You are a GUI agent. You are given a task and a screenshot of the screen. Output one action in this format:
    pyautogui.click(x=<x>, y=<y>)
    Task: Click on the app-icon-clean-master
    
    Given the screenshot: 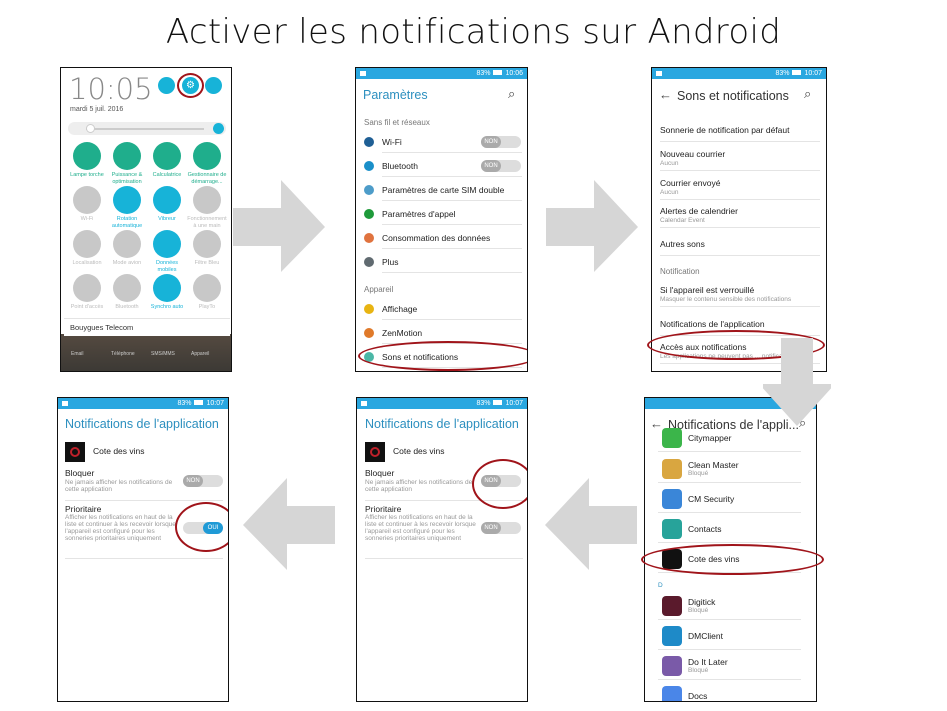 What is the action you would take?
    pyautogui.click(x=672, y=469)
    